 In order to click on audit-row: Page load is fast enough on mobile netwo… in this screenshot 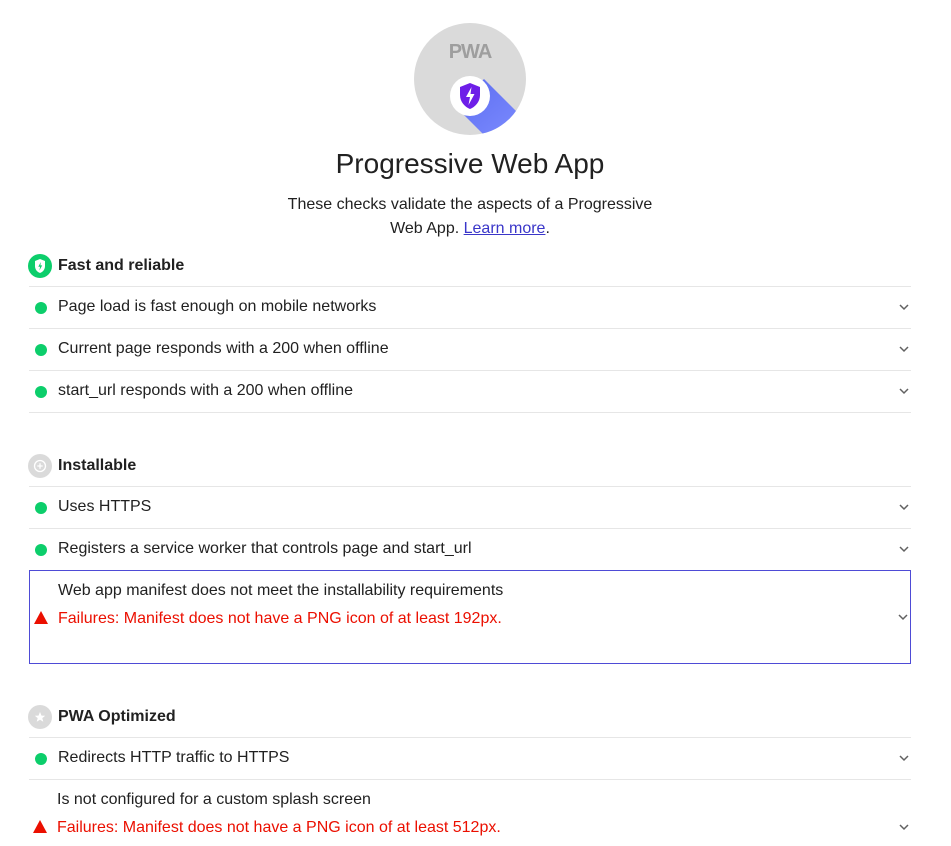, I will do `click(470, 307)`.